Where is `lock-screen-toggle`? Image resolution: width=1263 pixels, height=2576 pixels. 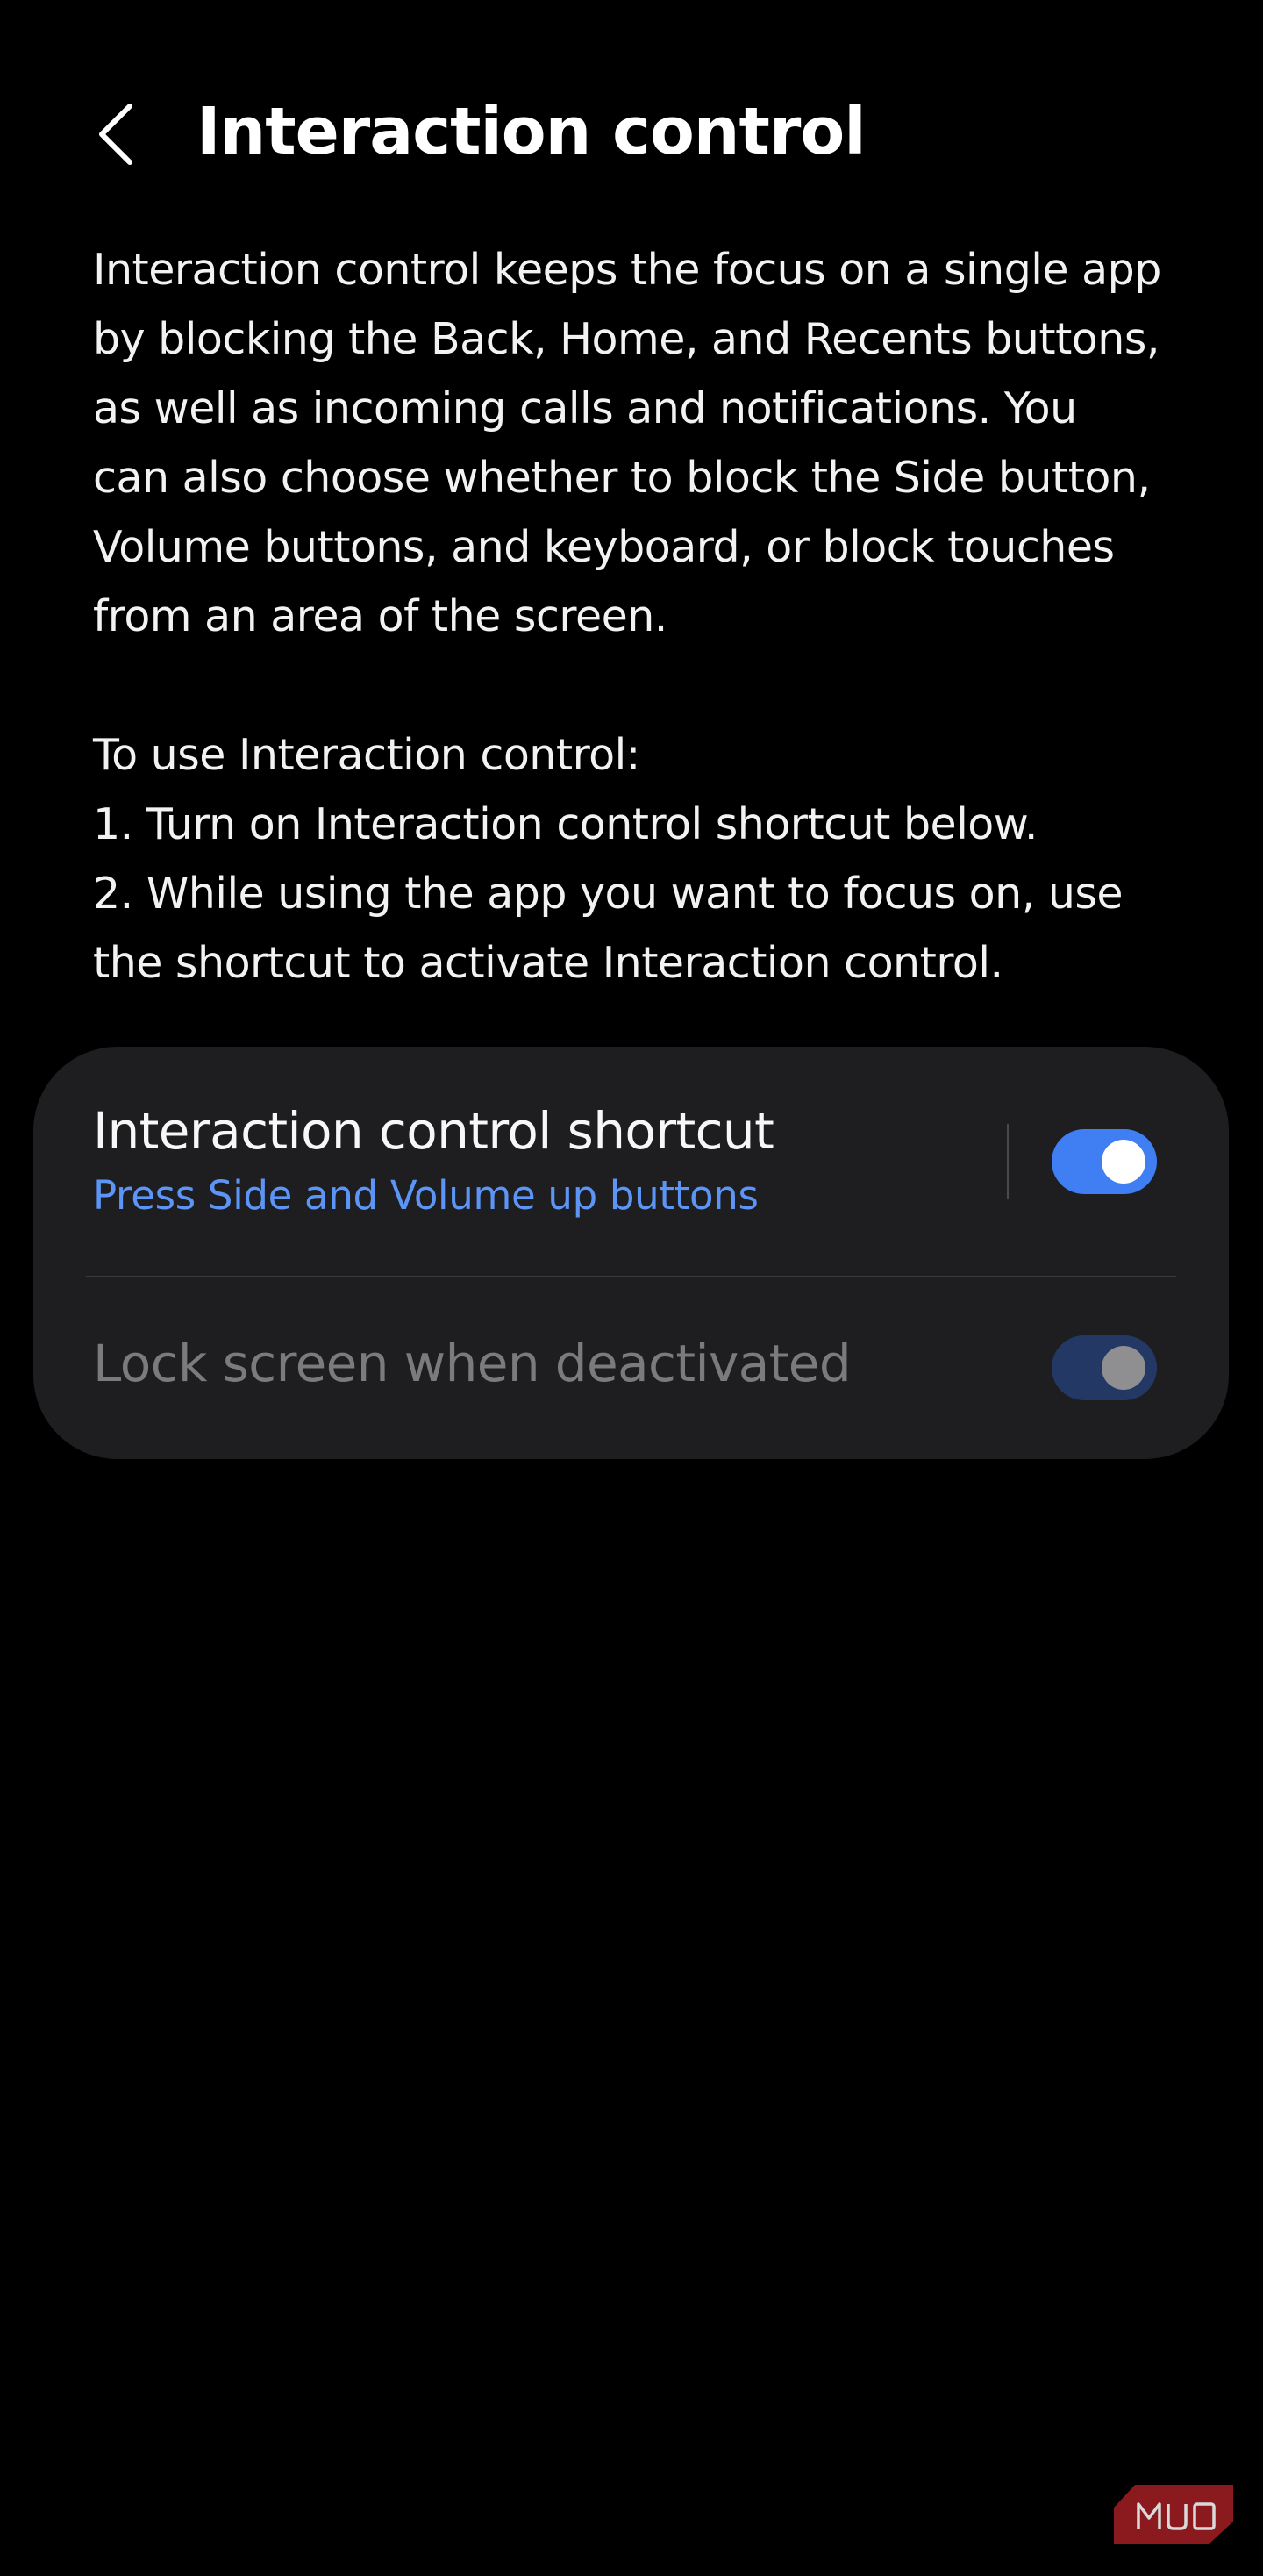
lock-screen-toggle is located at coordinates (1104, 1367).